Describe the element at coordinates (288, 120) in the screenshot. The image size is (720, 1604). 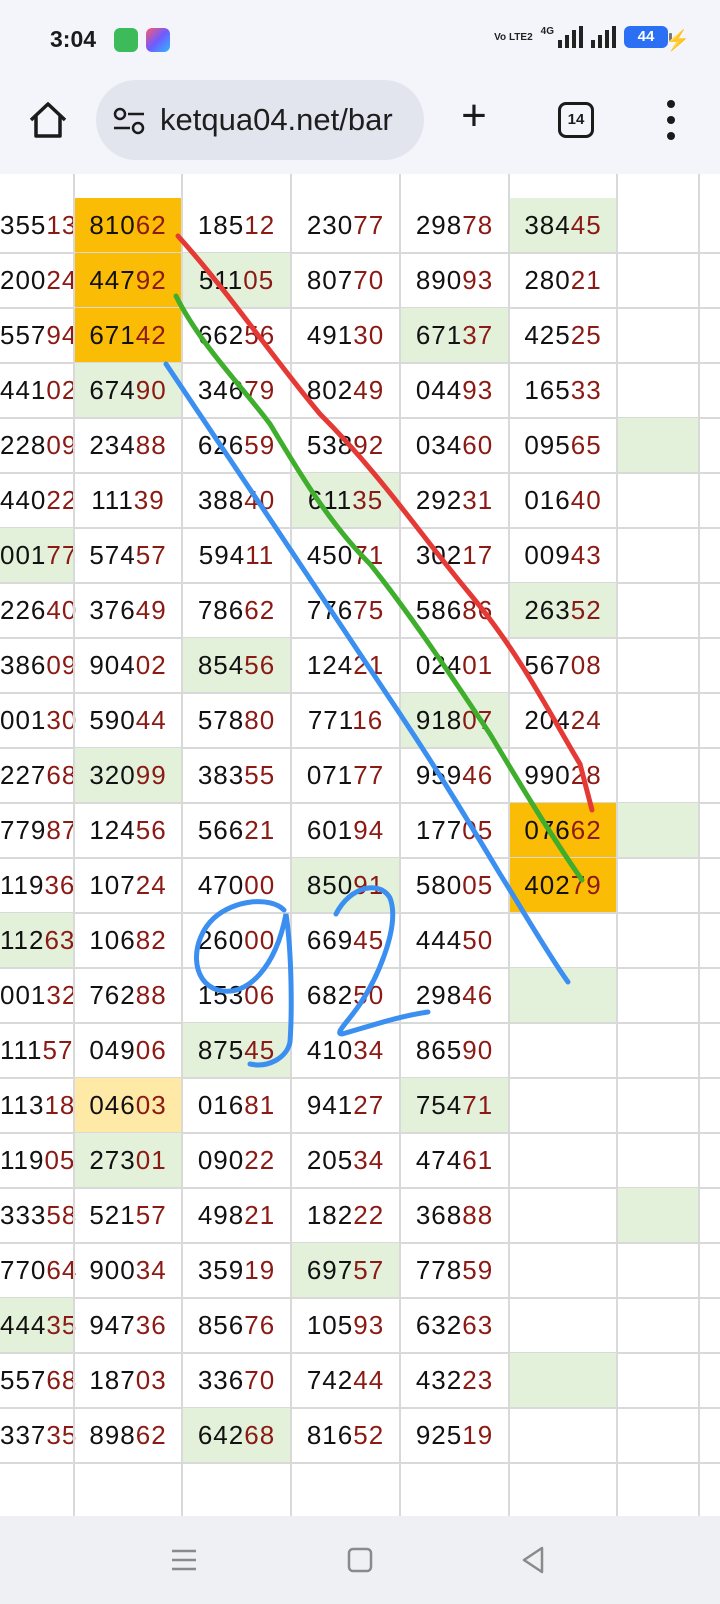
I see `url-text: ketqua04.net/bar` at that location.